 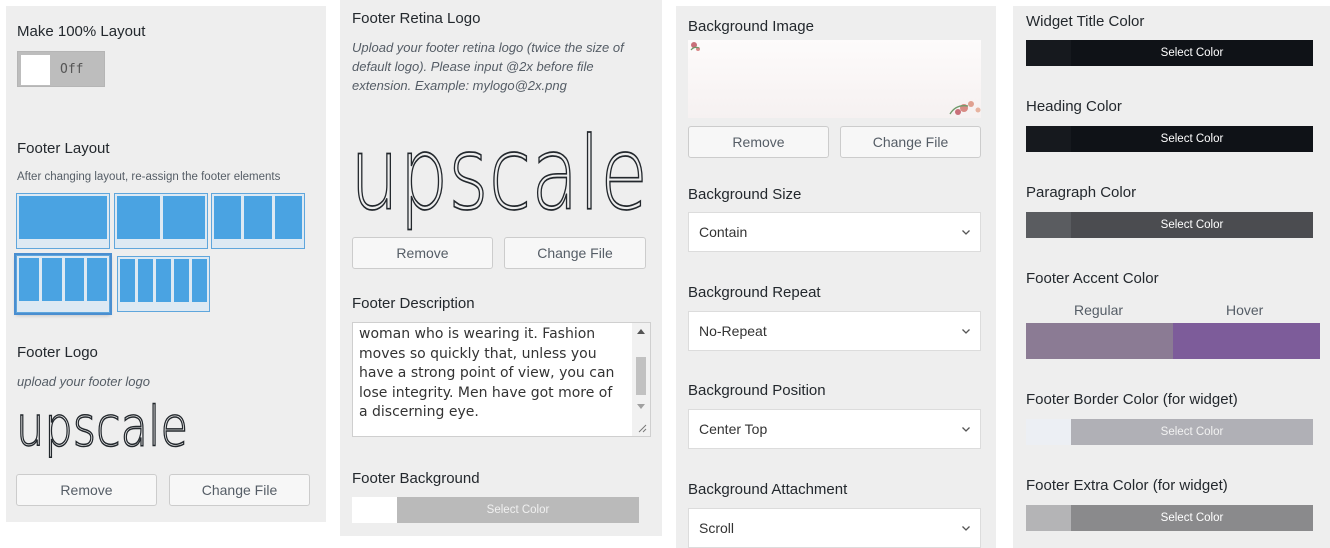 I want to click on background-image-preview, so click(x=834, y=79).